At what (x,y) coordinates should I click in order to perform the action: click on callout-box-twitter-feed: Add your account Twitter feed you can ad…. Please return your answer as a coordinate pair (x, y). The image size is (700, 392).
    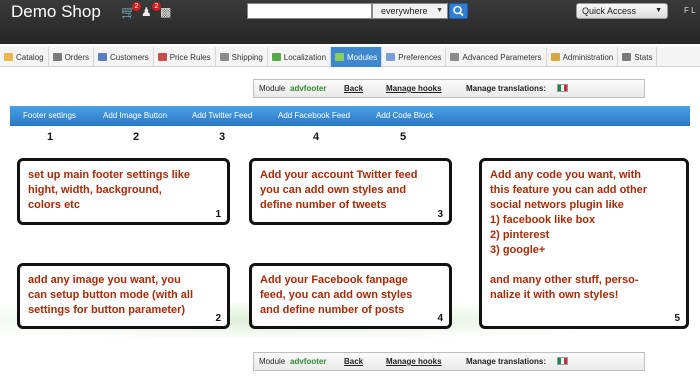
    Looking at the image, I should click on (350, 191).